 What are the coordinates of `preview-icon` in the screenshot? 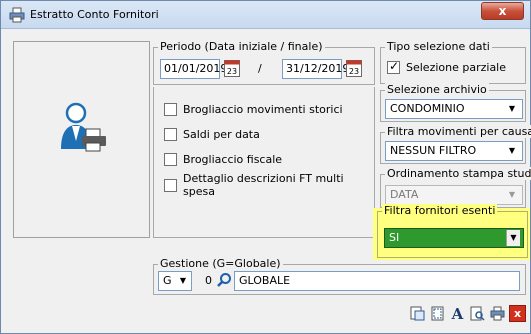 It's located at (417, 313).